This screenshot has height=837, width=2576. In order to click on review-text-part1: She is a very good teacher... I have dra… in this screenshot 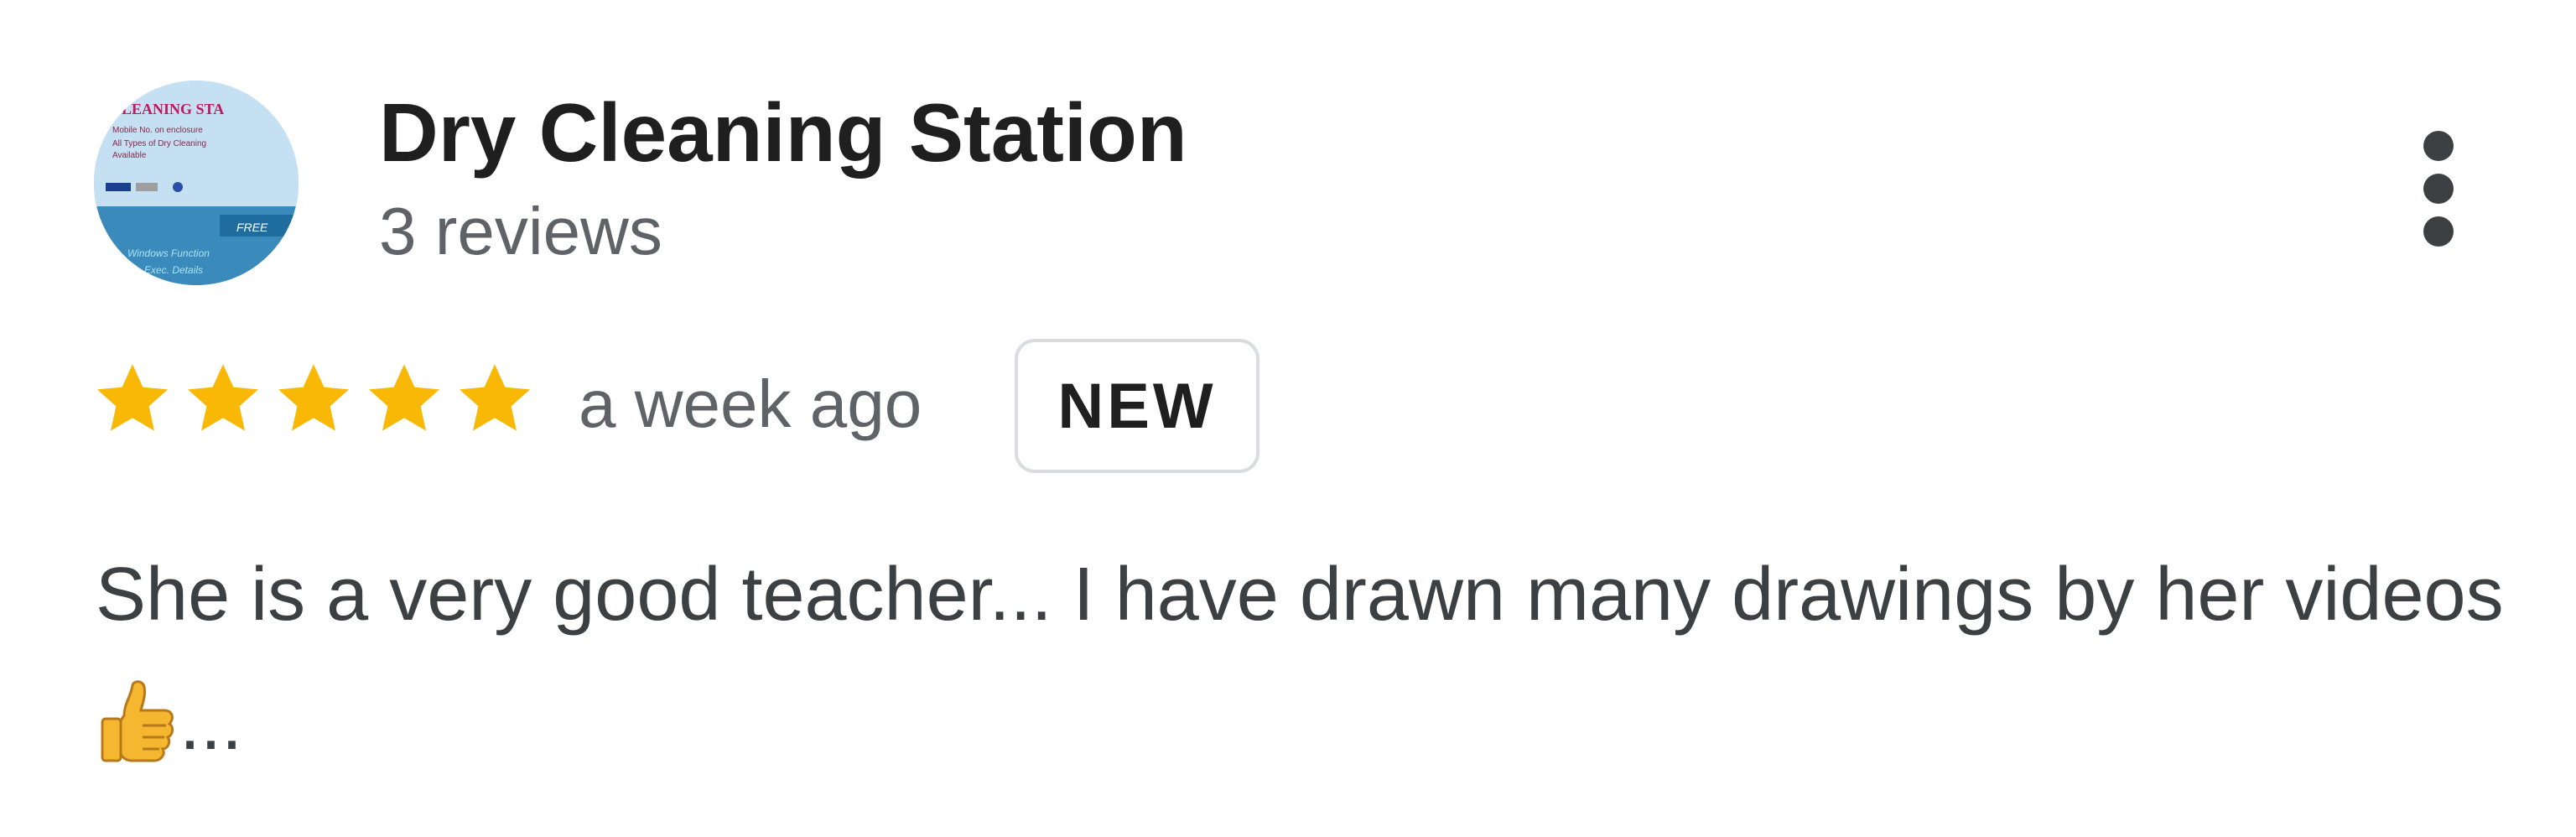, I will do `click(1300, 595)`.